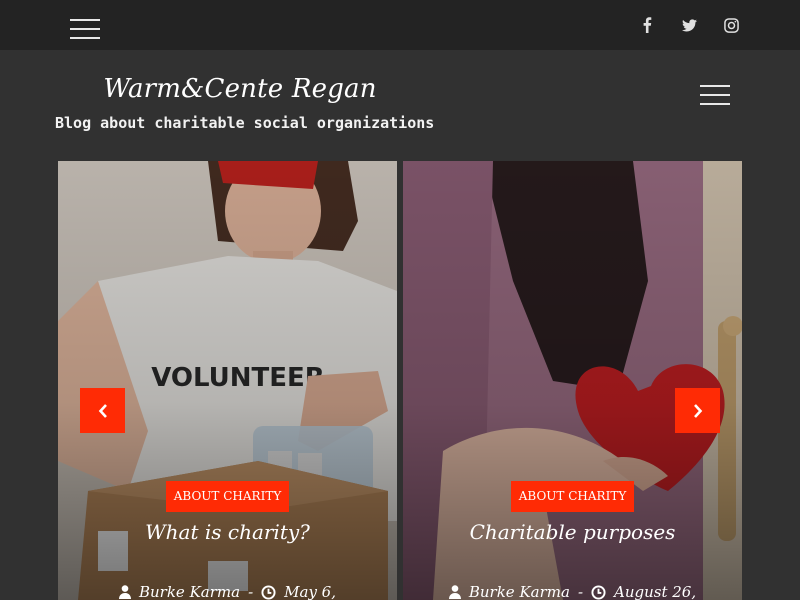 The height and width of the screenshot is (600, 800). I want to click on chevron-left-icon, so click(102, 410).